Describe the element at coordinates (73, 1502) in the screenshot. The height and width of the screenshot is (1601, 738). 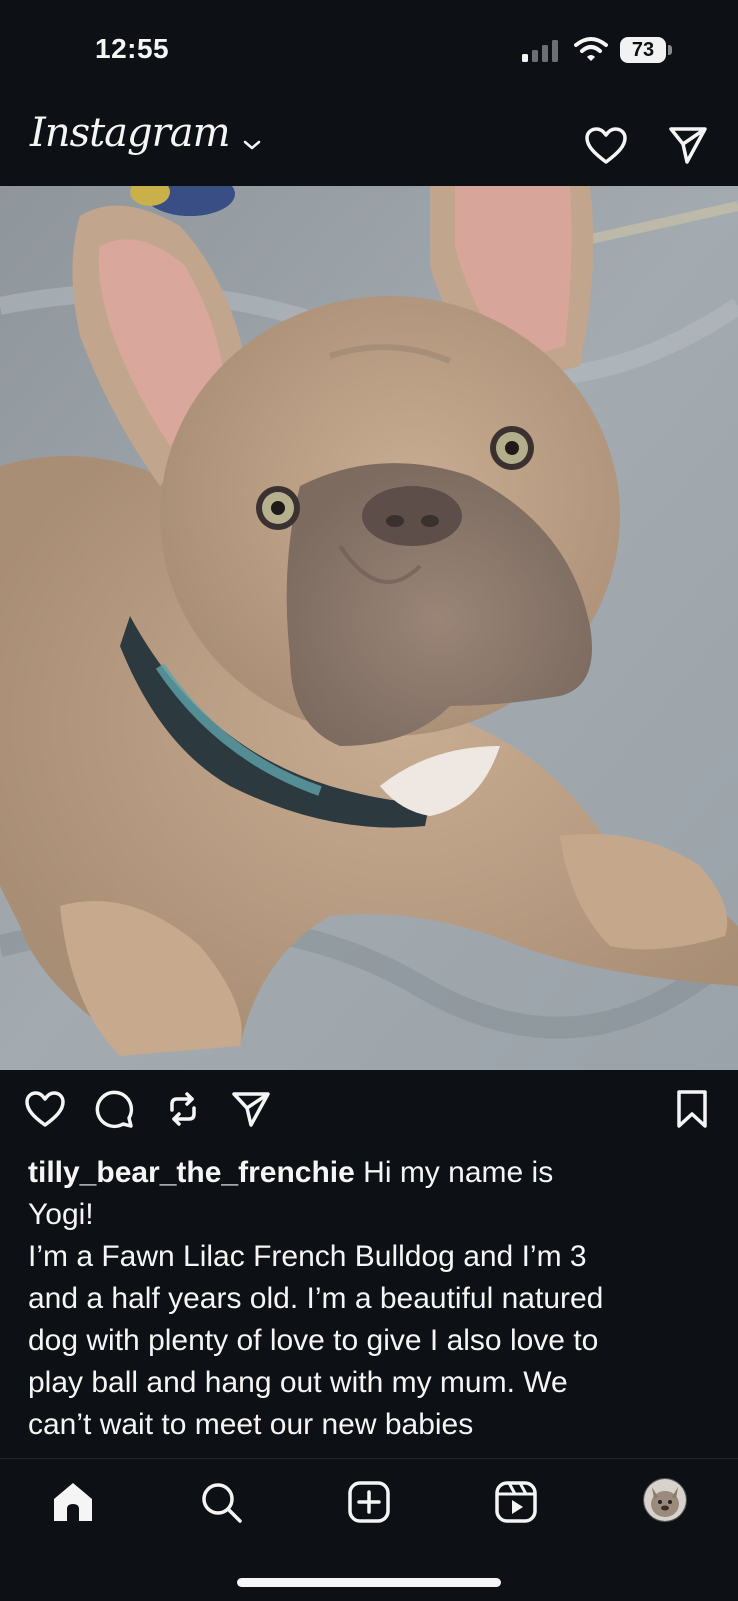
I see `home-icon` at that location.